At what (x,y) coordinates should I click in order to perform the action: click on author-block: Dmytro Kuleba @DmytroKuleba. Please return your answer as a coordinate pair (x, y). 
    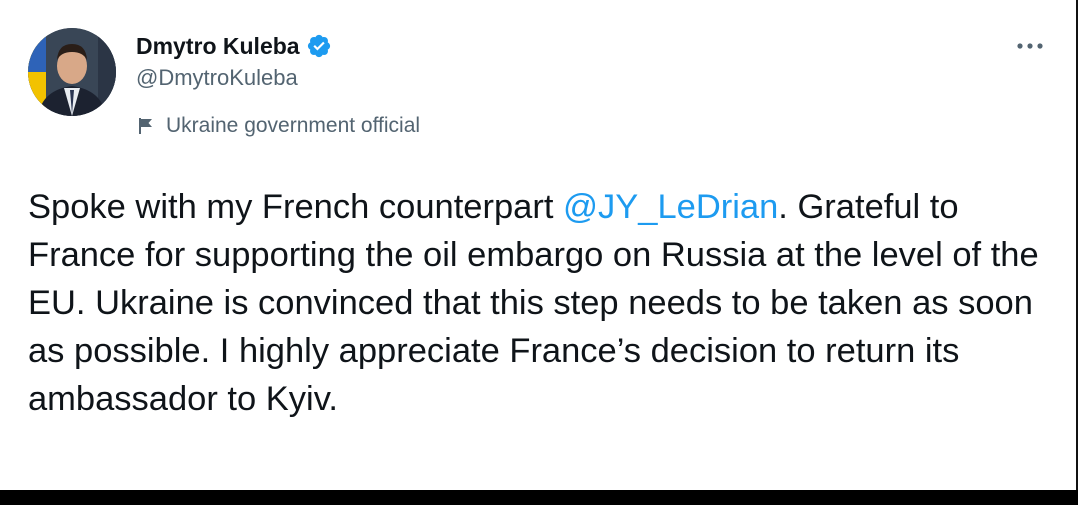
    Looking at the image, I should click on (234, 62).